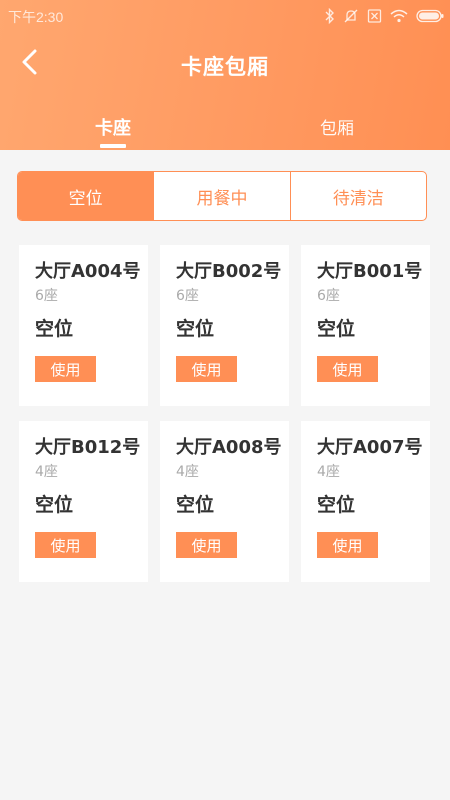  I want to click on tab-private-room: 包厢, so click(337, 129).